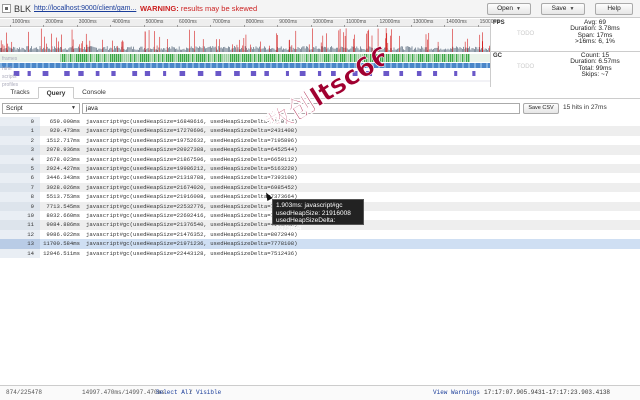 This screenshot has height=400, width=640. I want to click on row-time: 2924.427ms, so click(63, 168).